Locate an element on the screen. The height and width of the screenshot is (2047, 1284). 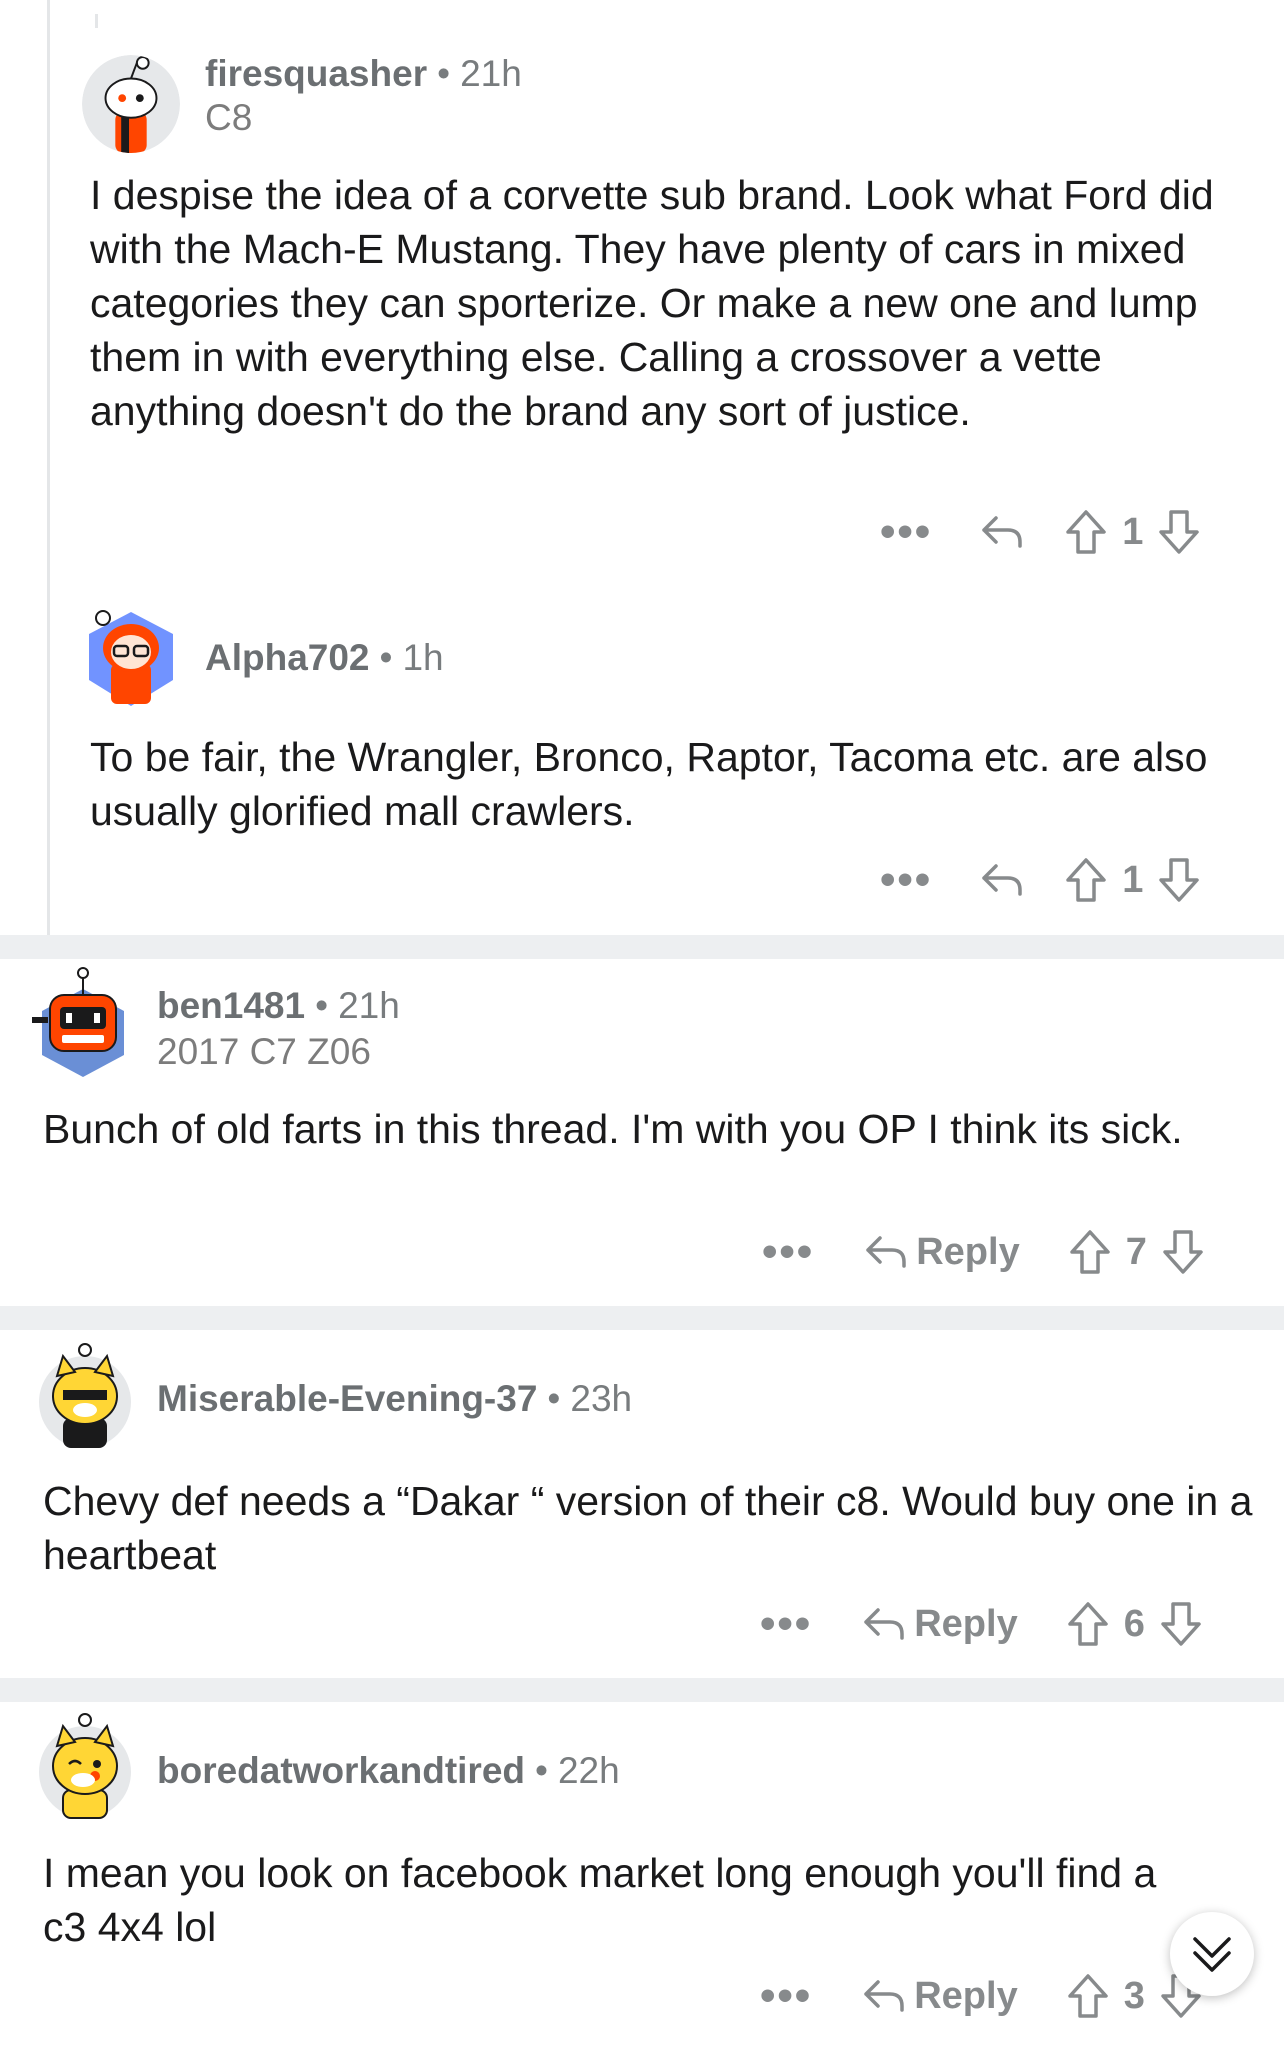
comment-age: 22h is located at coordinates (588, 1770).